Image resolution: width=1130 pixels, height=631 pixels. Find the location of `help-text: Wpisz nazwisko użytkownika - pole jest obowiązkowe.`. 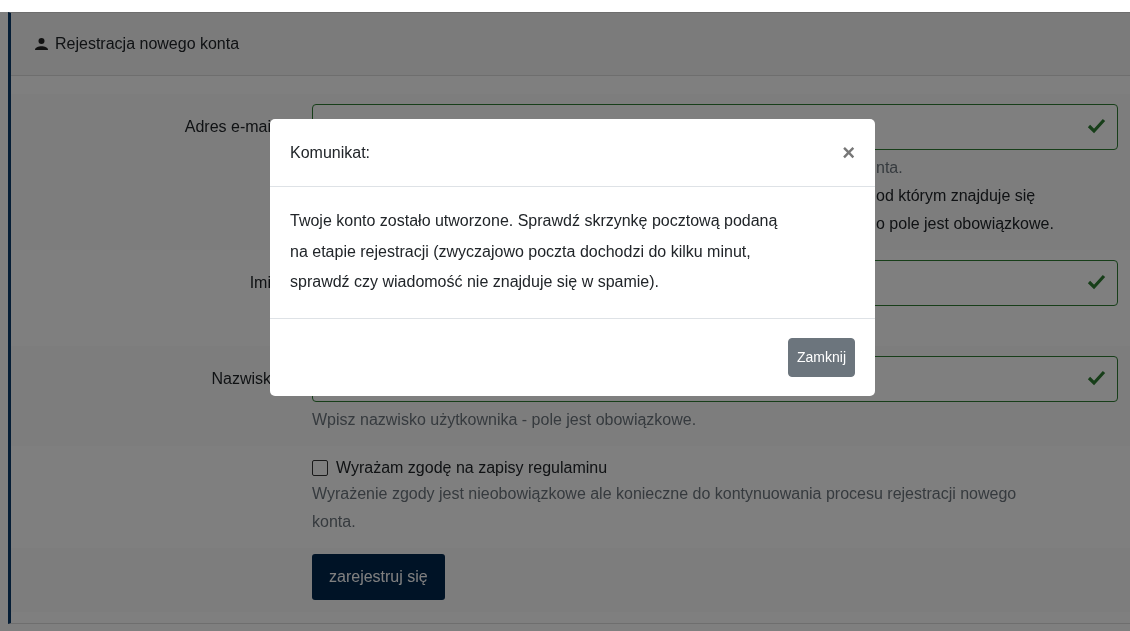

help-text: Wpisz nazwisko użytkownika - pole jest obowiązkowe. is located at coordinates (505, 420).